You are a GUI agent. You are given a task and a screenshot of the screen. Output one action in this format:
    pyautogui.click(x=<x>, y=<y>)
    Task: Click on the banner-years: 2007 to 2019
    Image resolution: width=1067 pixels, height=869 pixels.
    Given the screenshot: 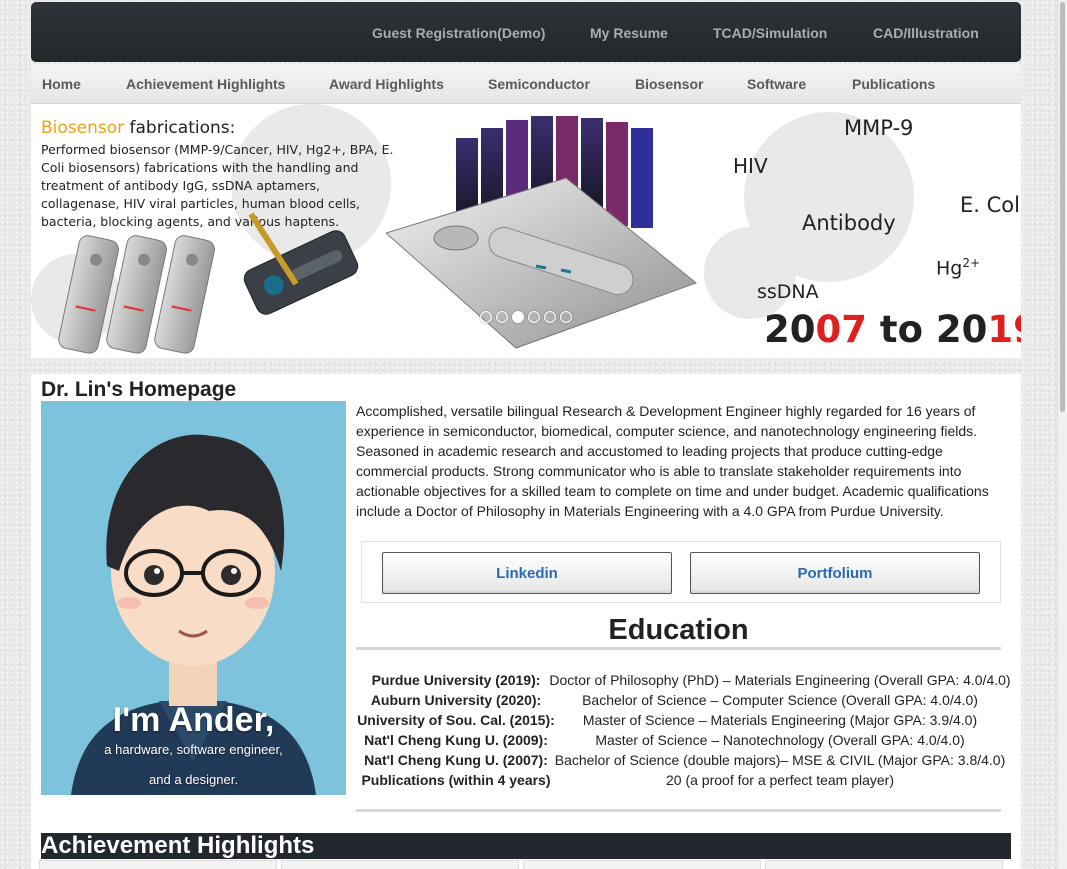 What is the action you would take?
    pyautogui.click(x=892, y=329)
    